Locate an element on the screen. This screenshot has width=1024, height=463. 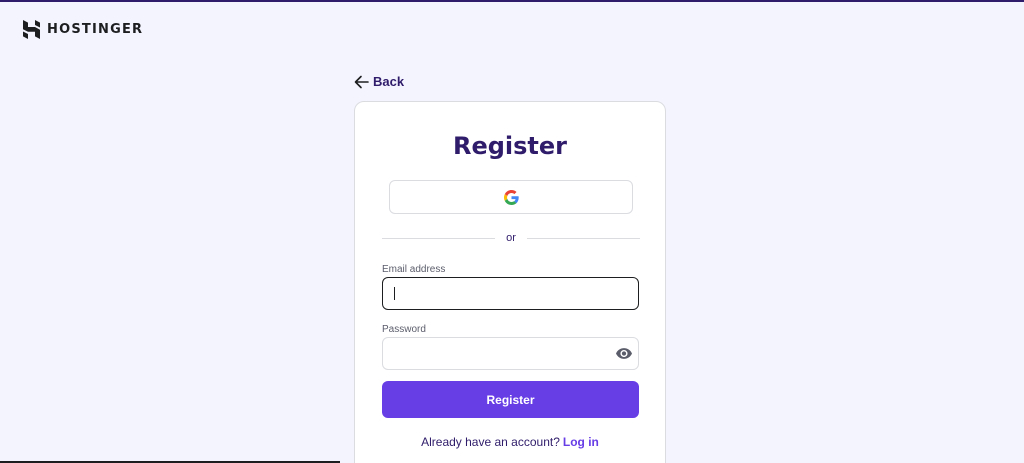
hostinger-logo: HOSTINGER is located at coordinates (83, 29).